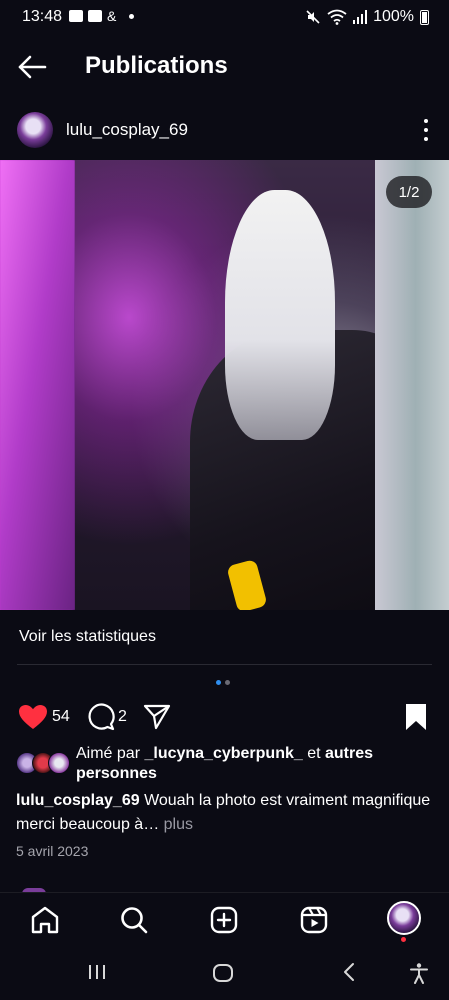  I want to click on wifi-icon, so click(337, 17).